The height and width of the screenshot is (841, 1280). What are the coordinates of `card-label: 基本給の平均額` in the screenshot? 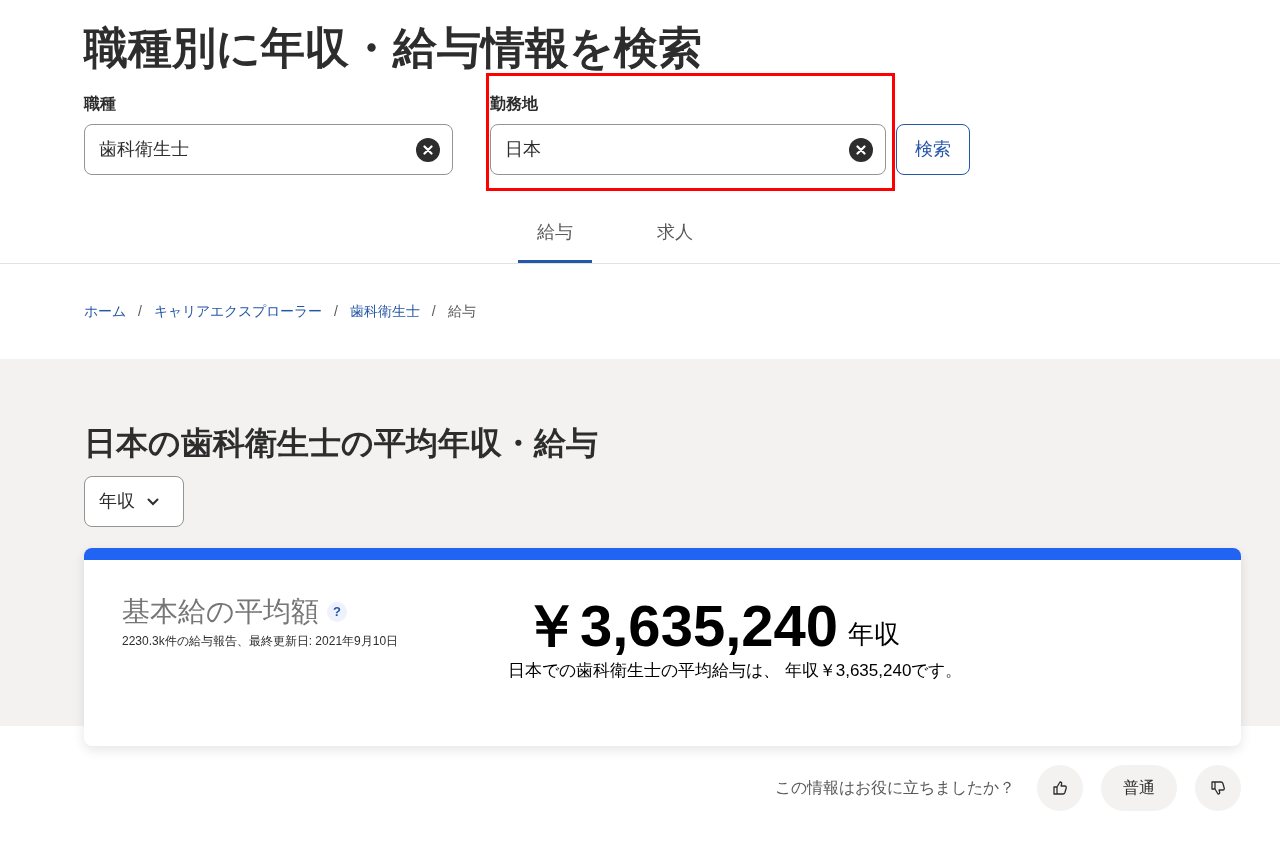 It's located at (220, 612).